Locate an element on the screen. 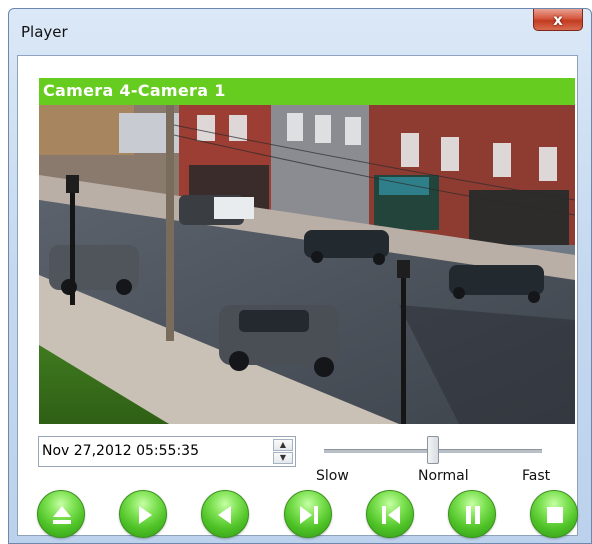 This screenshot has height=544, width=592. step-backward-icon is located at coordinates (391, 515).